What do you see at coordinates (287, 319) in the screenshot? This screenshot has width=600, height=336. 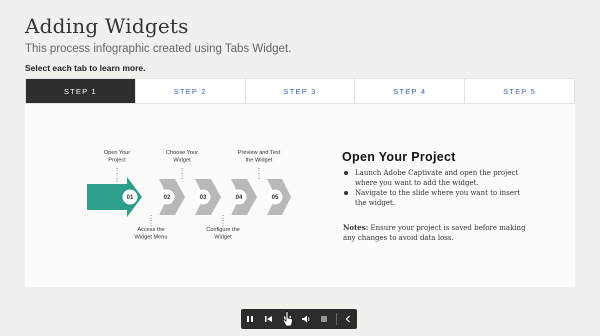 I see `hand-cursor-icon` at bounding box center [287, 319].